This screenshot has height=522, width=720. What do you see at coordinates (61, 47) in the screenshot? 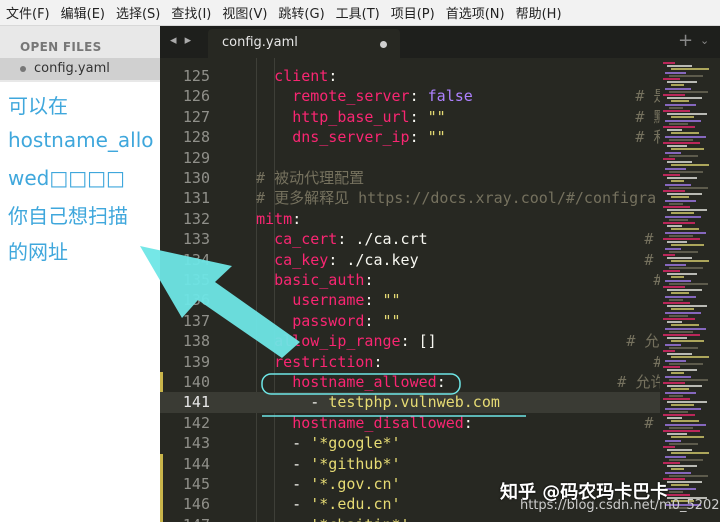
I see `open-files-header: OPEN FILES` at bounding box center [61, 47].